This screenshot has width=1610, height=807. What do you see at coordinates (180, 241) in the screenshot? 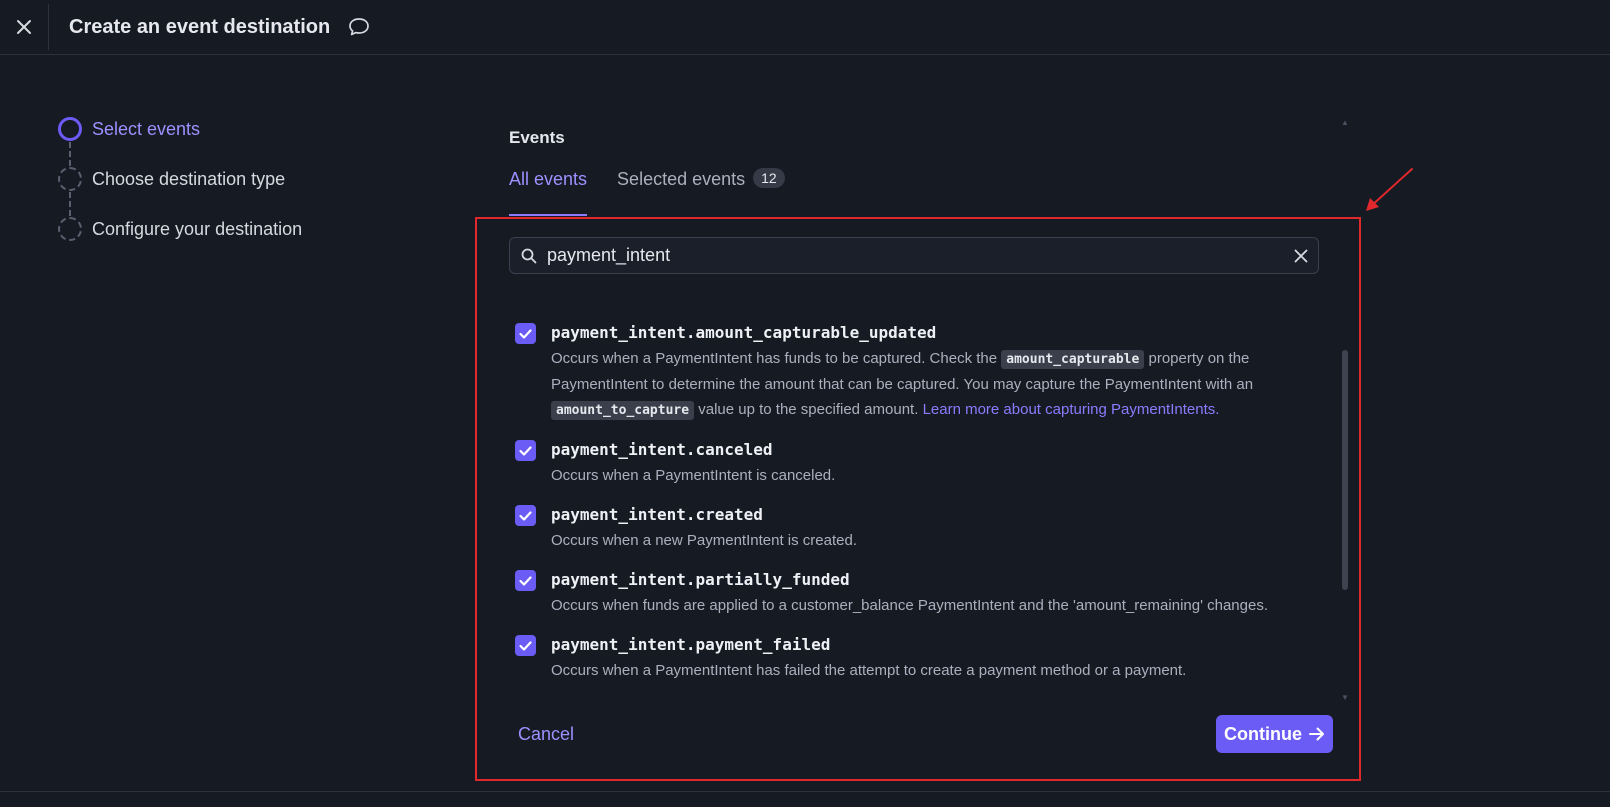
I see `step-configure-destination: Configure your destination` at bounding box center [180, 241].